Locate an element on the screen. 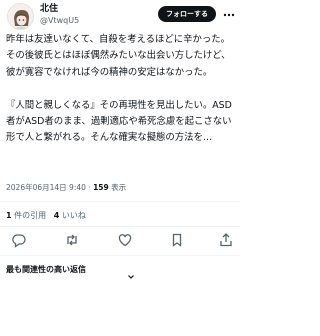 This screenshot has width=320, height=336. share-icon is located at coordinates (226, 240).